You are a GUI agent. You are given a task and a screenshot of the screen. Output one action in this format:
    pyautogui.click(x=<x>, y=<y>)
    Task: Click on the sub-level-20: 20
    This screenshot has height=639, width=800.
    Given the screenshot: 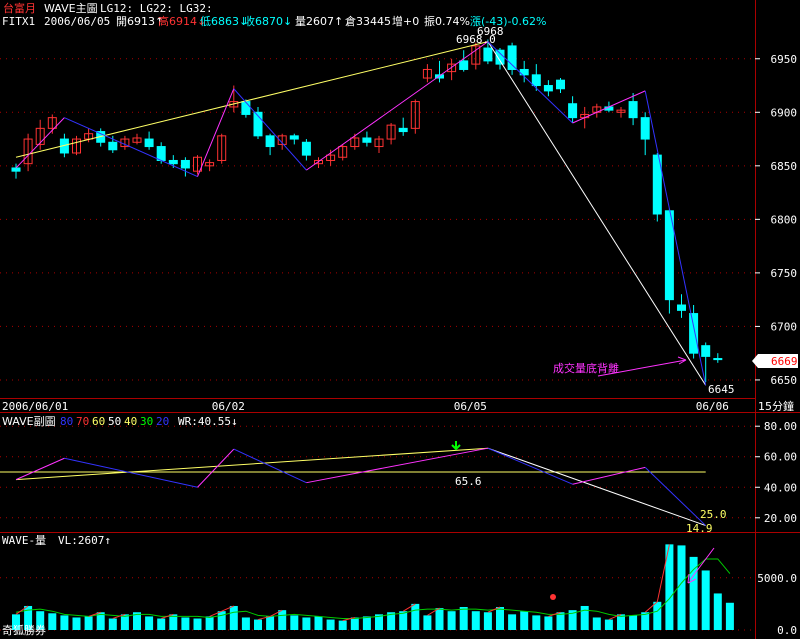 What is the action you would take?
    pyautogui.click(x=162, y=421)
    